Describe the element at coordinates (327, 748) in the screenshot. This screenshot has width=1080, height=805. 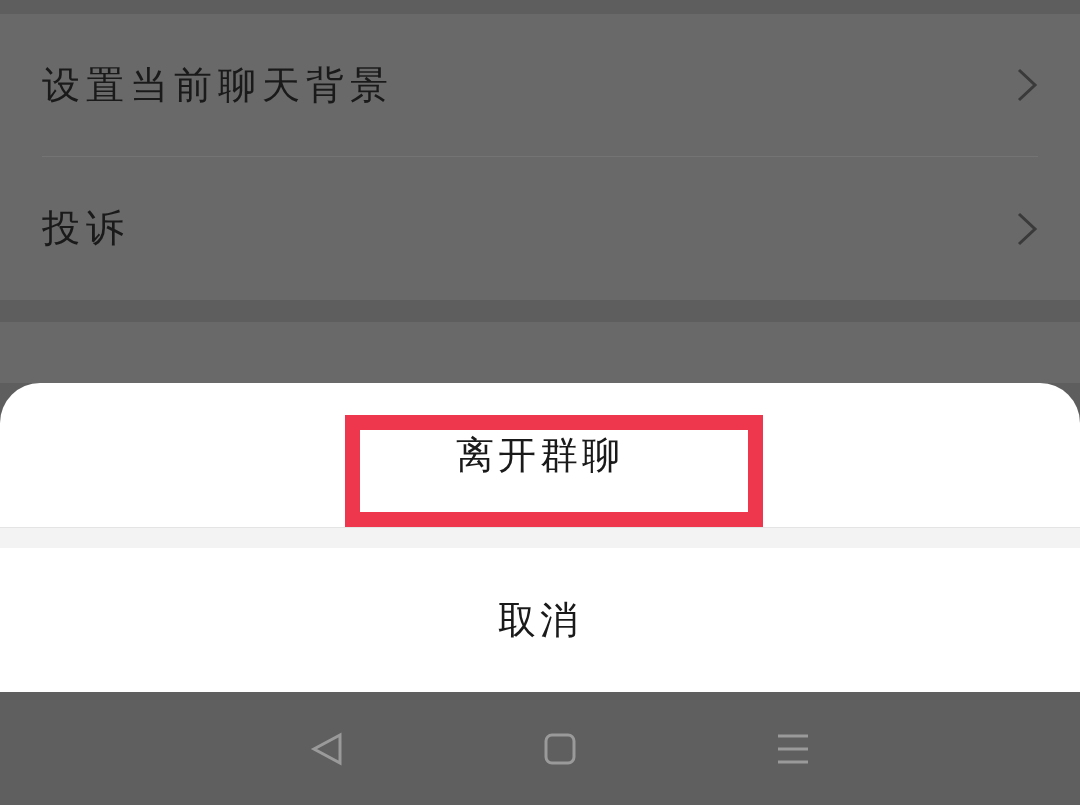
I see `back-icon` at that location.